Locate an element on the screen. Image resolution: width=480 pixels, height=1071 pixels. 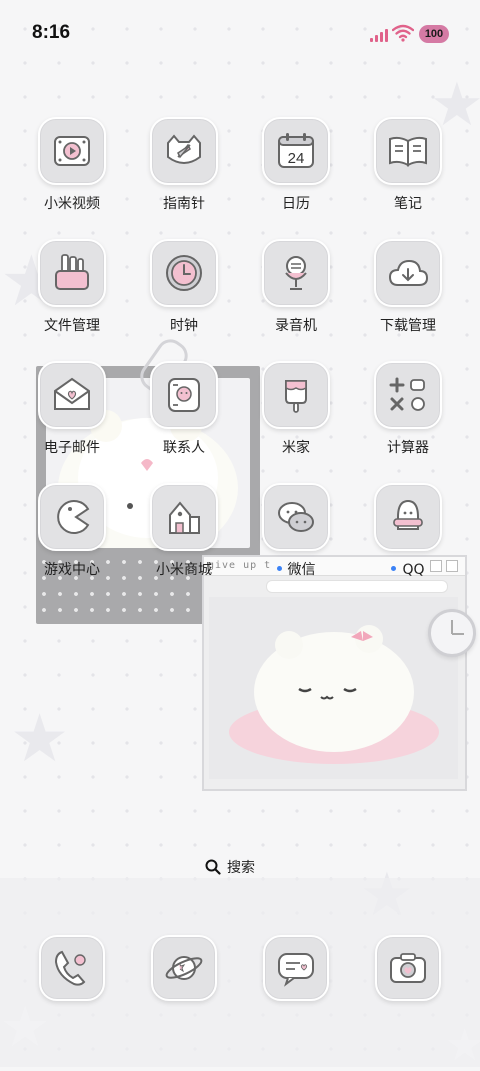
app-contacts: 联系人 is located at coordinates (184, 409).